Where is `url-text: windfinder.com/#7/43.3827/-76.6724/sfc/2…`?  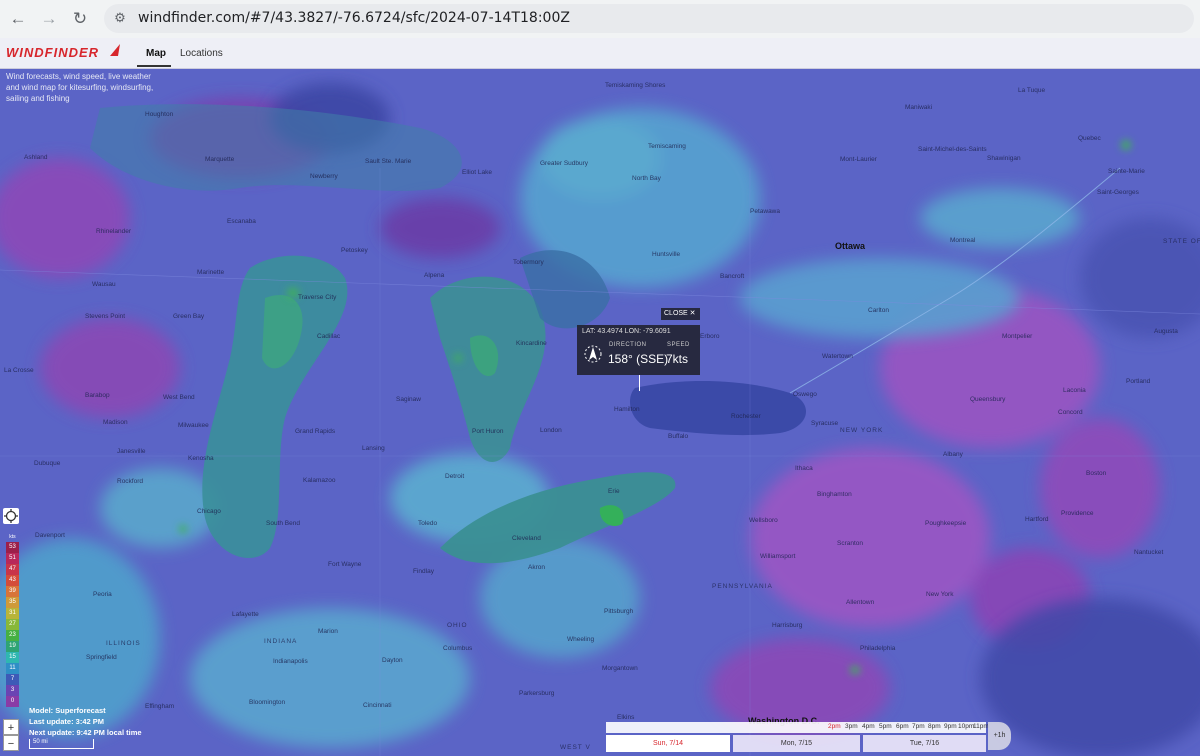 url-text: windfinder.com/#7/43.3827/-76.6724/sfc/2… is located at coordinates (354, 18).